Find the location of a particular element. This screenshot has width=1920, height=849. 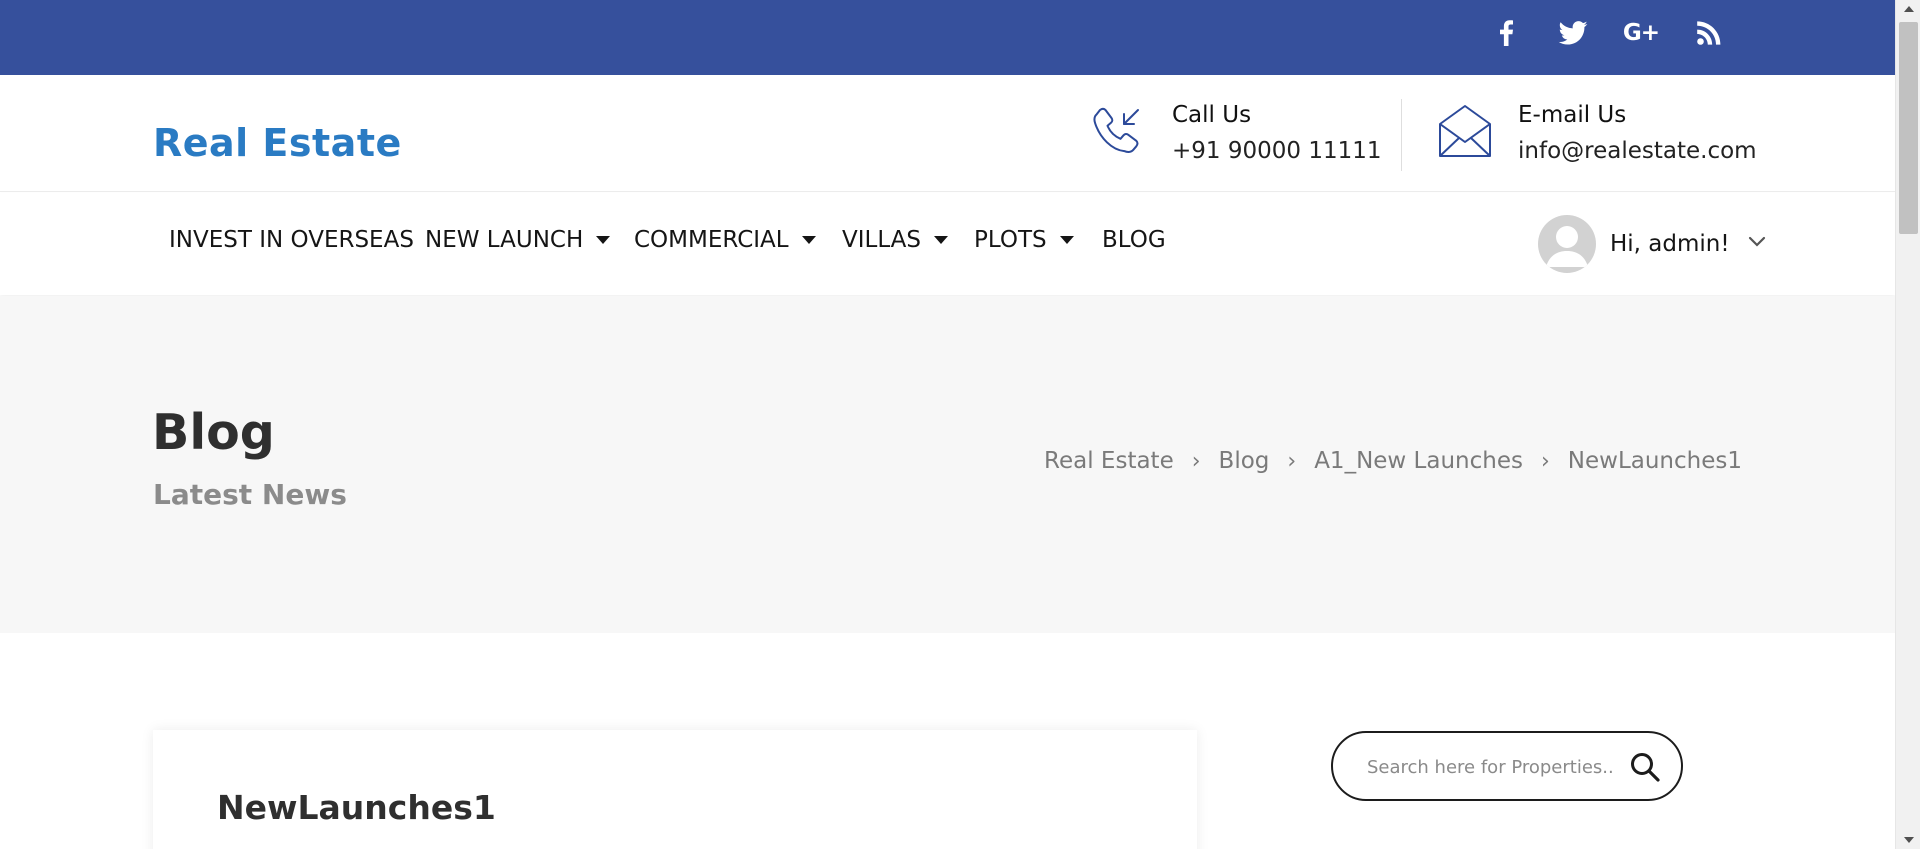

nav-item-label: PLOTS is located at coordinates (1010, 240).